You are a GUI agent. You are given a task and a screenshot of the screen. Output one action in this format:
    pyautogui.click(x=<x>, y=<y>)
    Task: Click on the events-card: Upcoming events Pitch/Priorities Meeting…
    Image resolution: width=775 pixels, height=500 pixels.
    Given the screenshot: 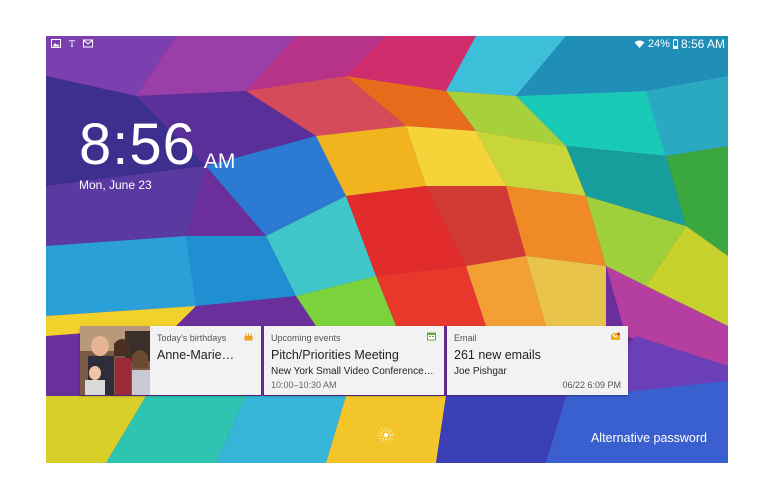 What is the action you would take?
    pyautogui.click(x=354, y=360)
    